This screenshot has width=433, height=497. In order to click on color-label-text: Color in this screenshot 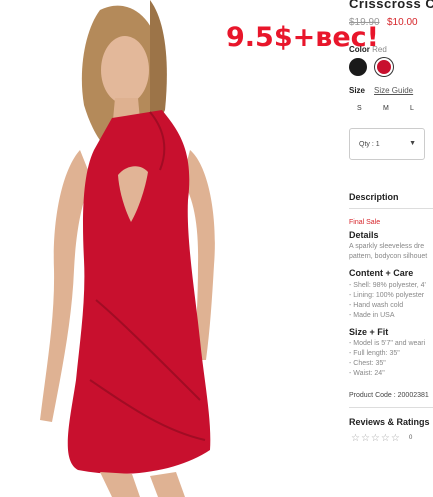, I will do `click(359, 49)`.